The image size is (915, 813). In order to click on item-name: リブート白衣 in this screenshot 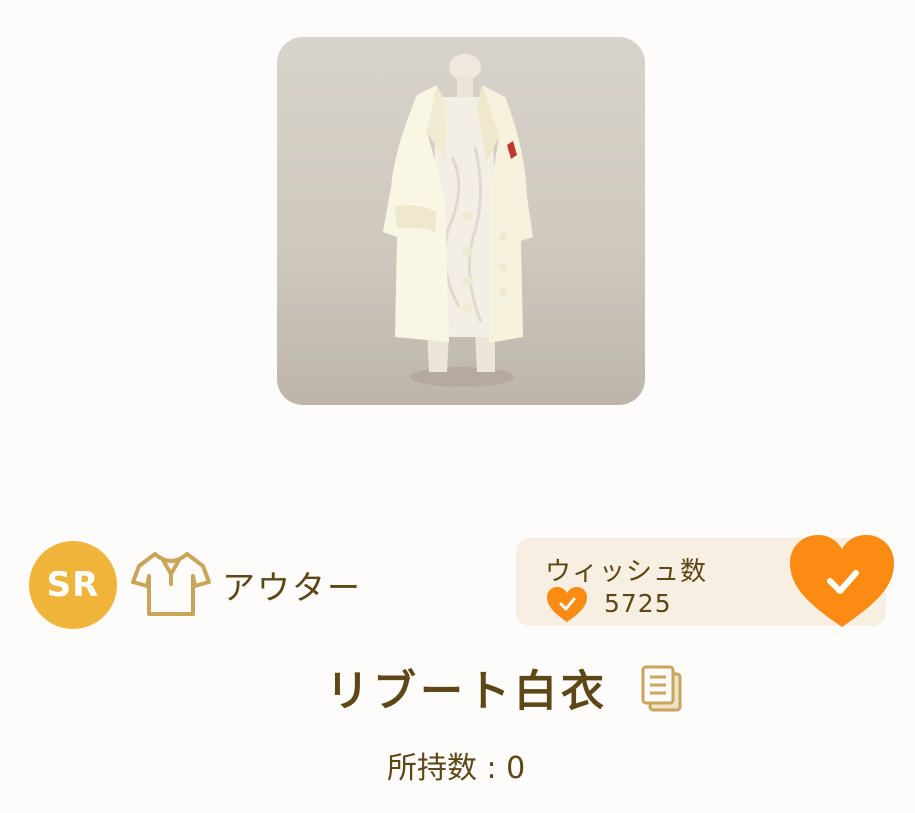, I will do `click(467, 692)`.